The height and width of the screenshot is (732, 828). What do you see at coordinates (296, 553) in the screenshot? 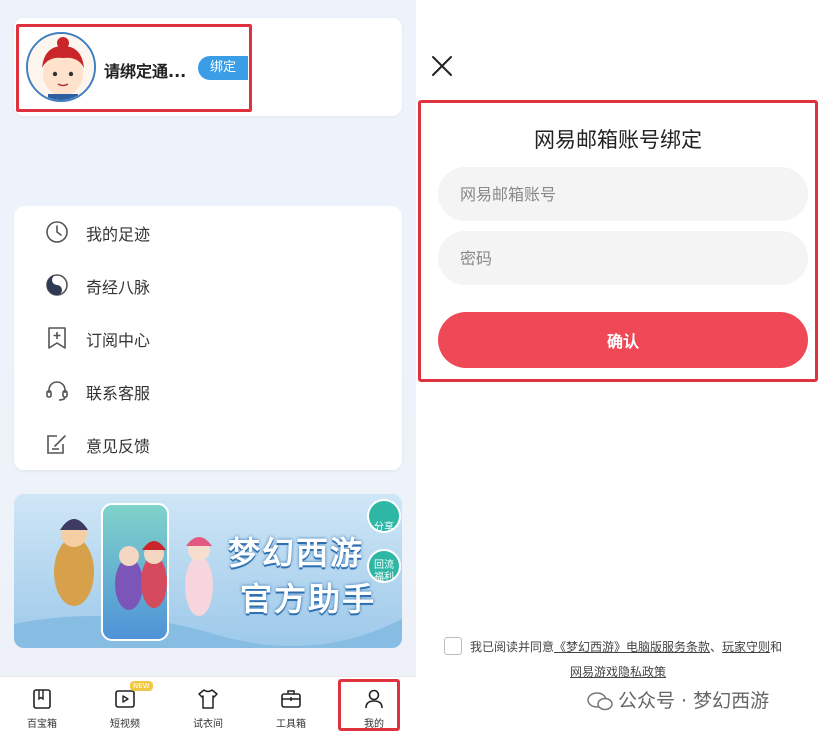
I see `banner-title-line1: 梦幻西游` at bounding box center [296, 553].